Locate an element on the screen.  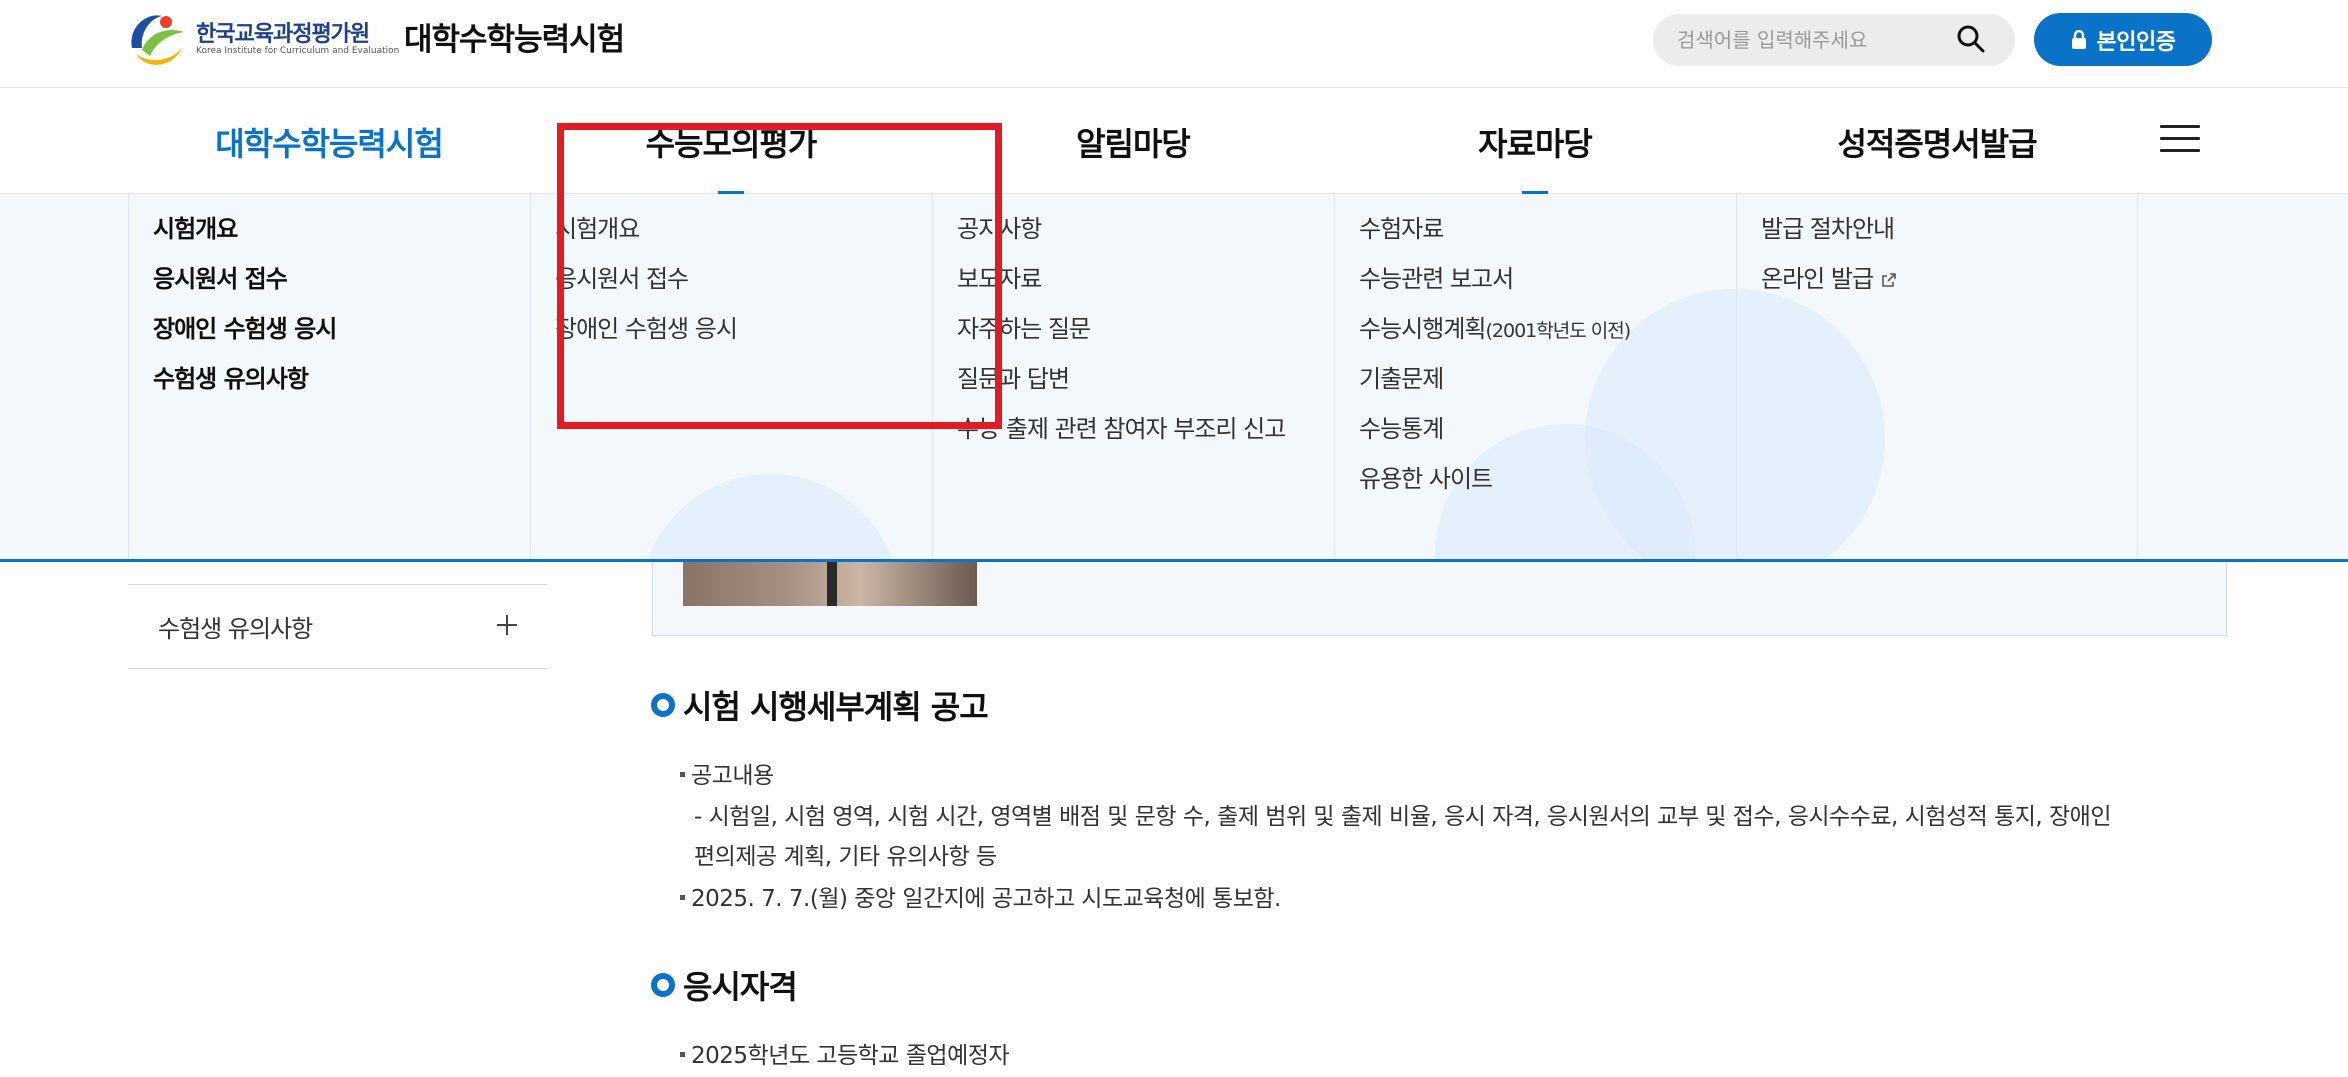
mega-link-past-questions: 기출문제 is located at coordinates (1547, 389).